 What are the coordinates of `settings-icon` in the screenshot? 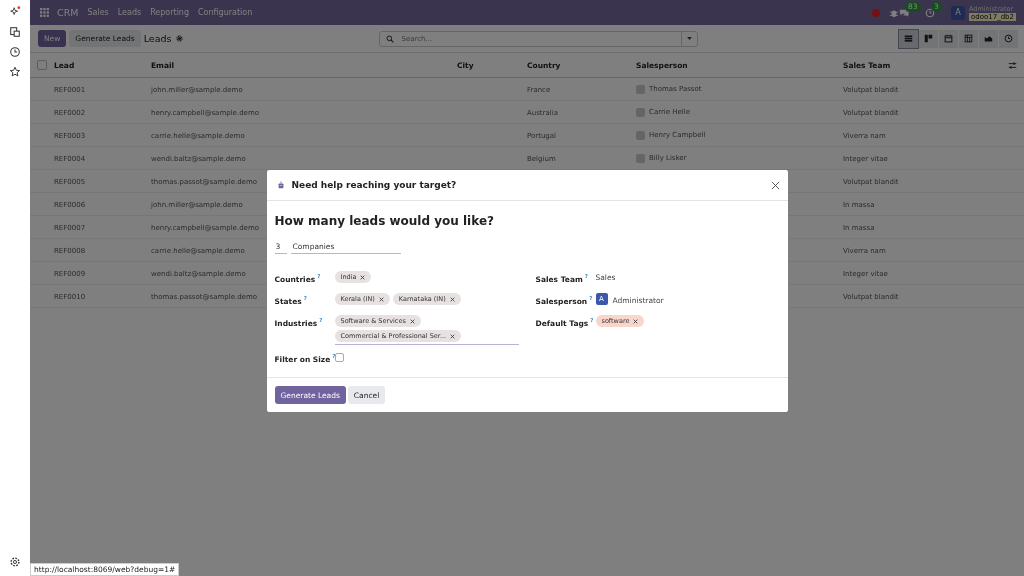 It's located at (15, 562).